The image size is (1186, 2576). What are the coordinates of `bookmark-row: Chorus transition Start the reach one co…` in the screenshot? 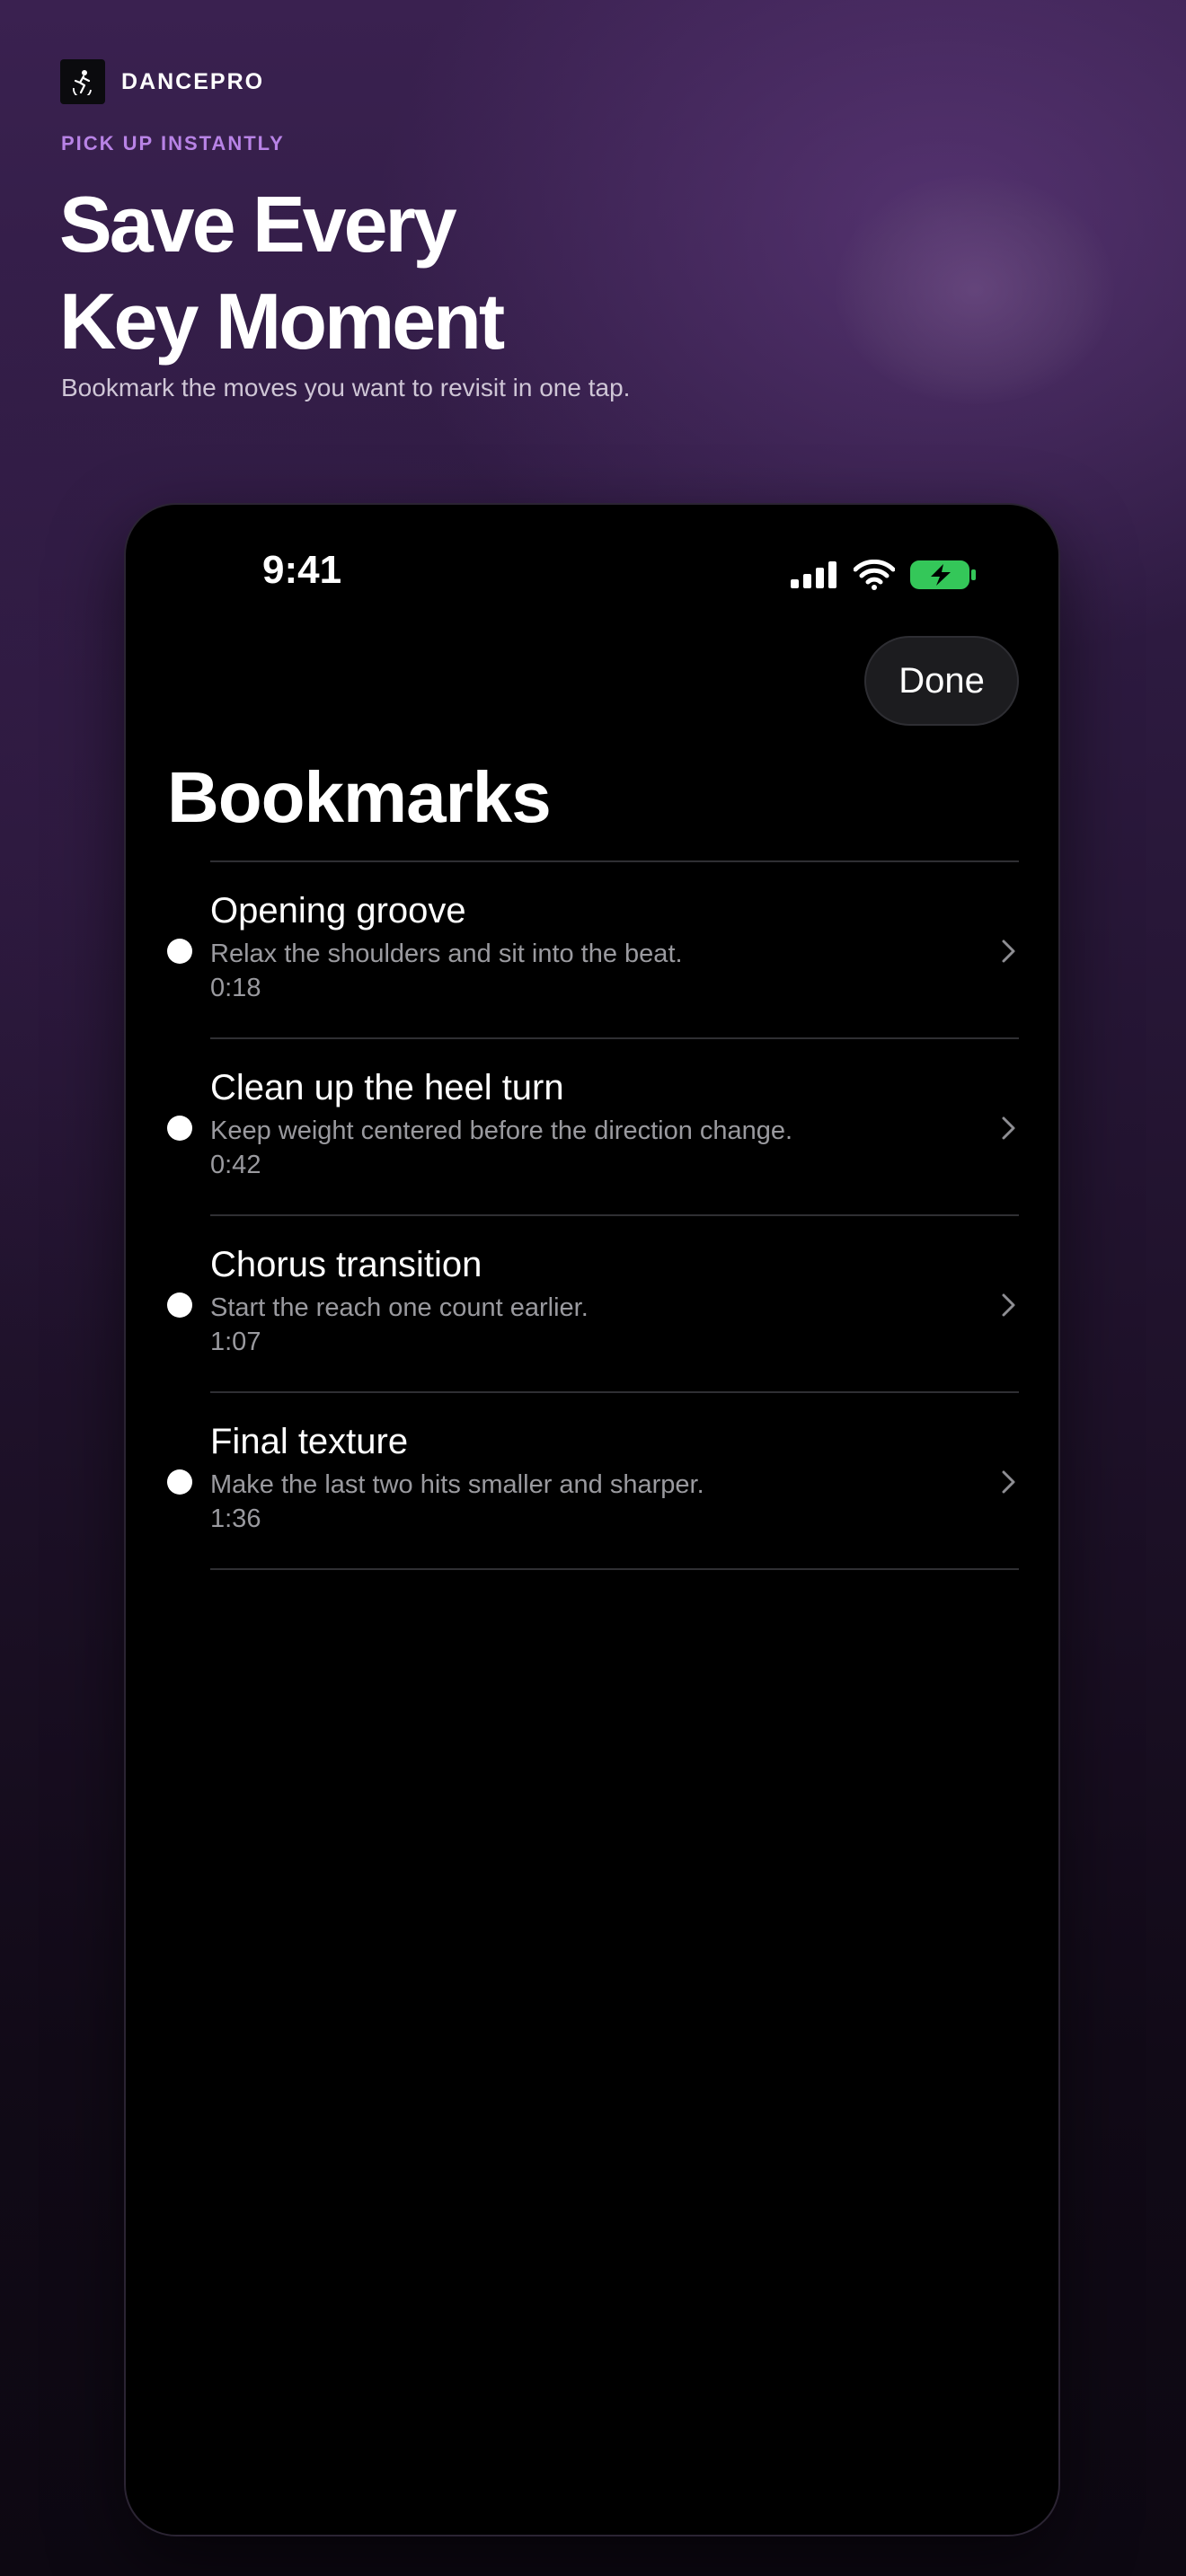 It's located at (592, 1303).